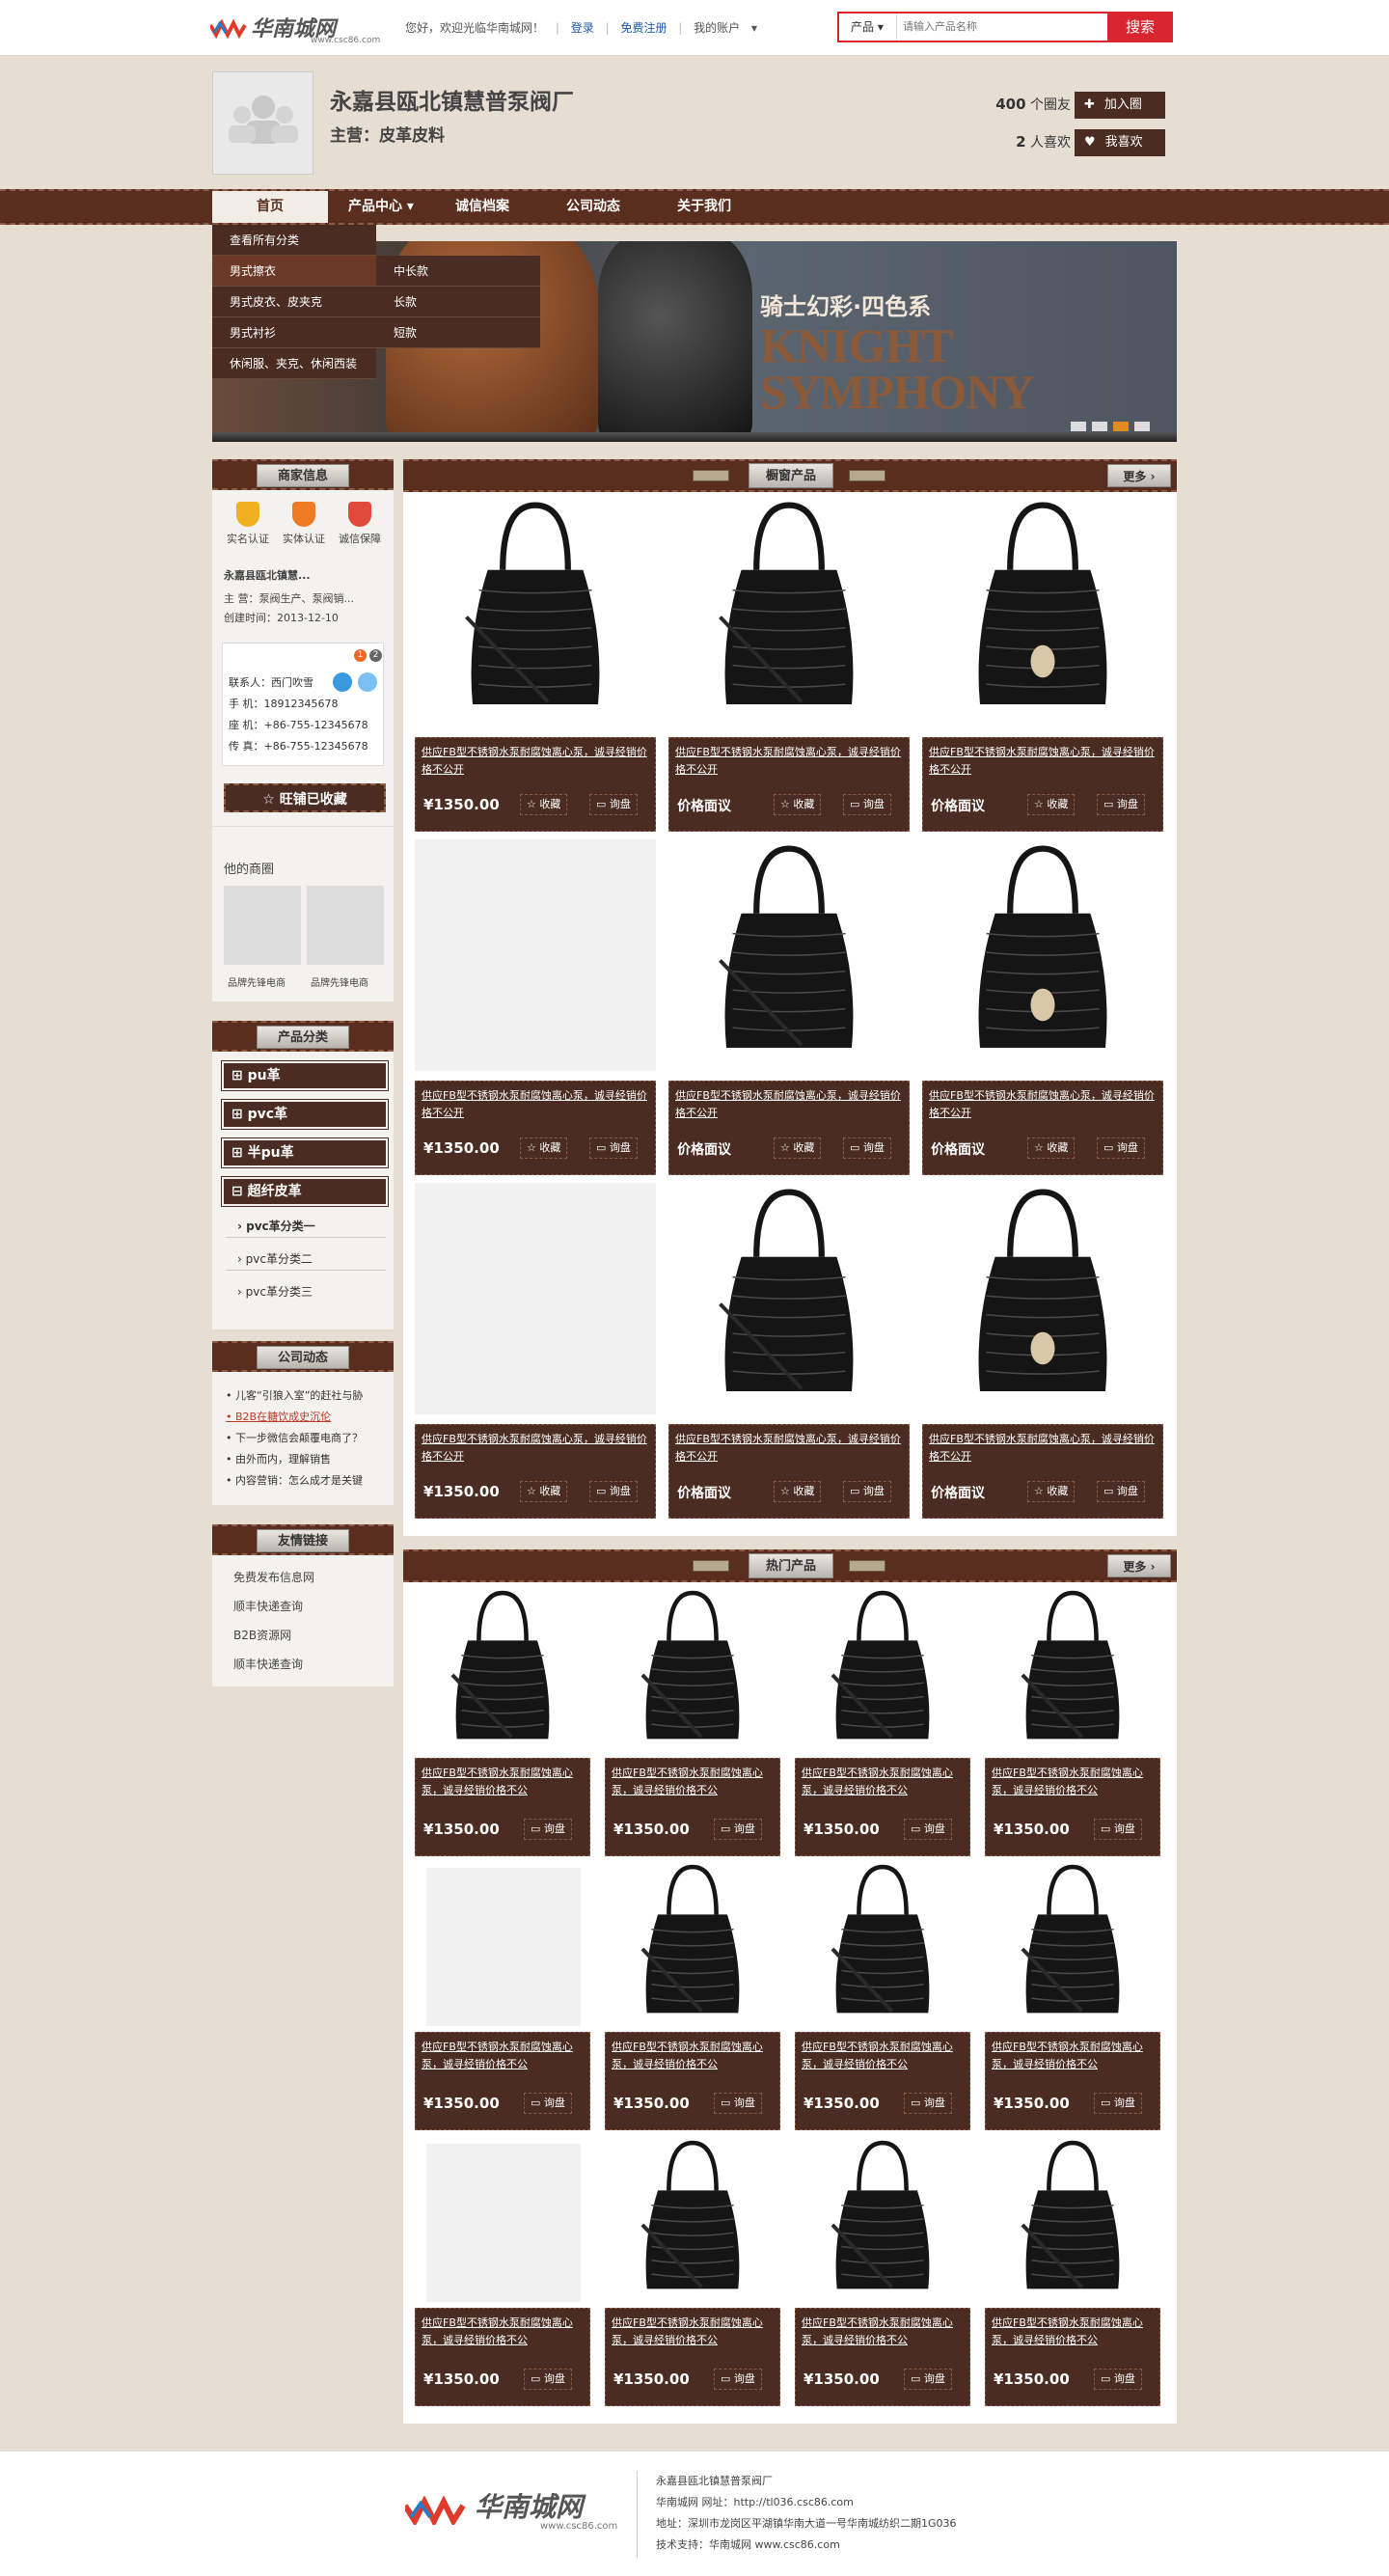  Describe the element at coordinates (868, 28) in the screenshot. I see `search-category-select: 产品 ▾` at that location.